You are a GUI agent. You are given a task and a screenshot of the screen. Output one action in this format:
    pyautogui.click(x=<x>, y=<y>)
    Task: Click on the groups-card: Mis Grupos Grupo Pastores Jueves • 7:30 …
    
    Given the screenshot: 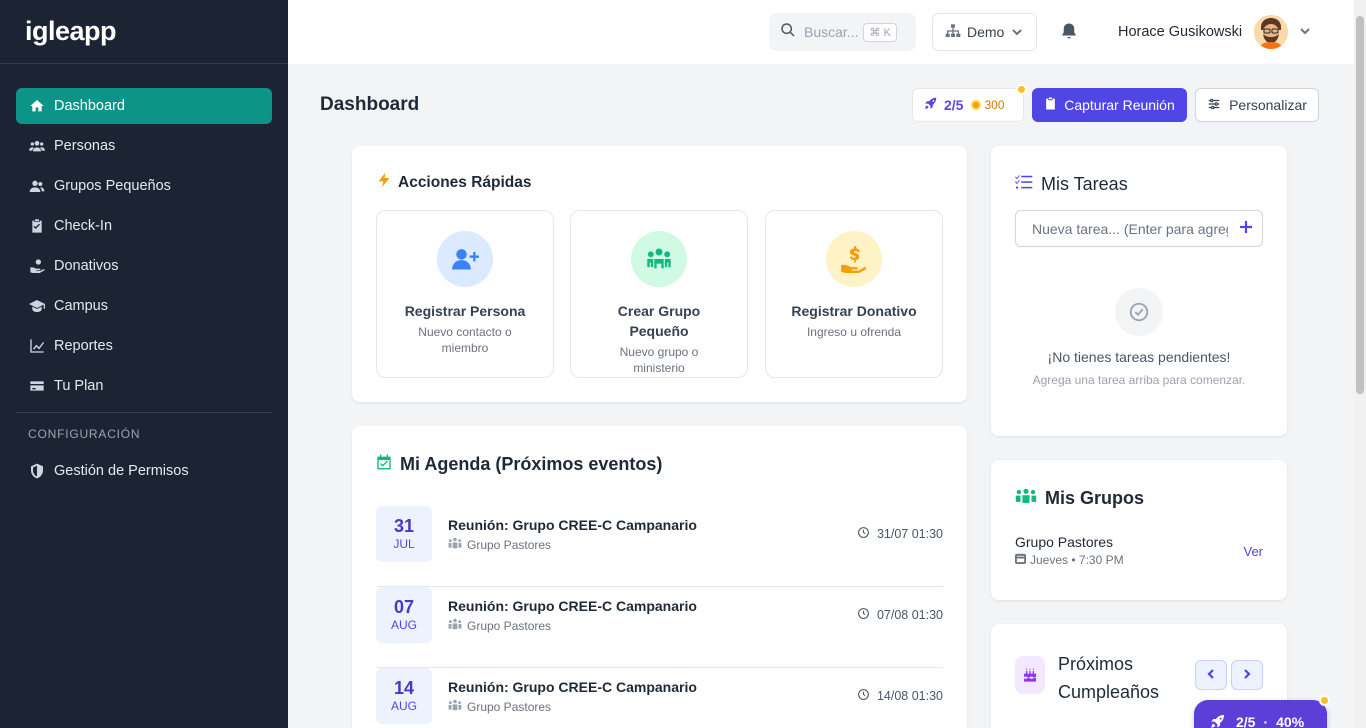 What is the action you would take?
    pyautogui.click(x=1139, y=530)
    